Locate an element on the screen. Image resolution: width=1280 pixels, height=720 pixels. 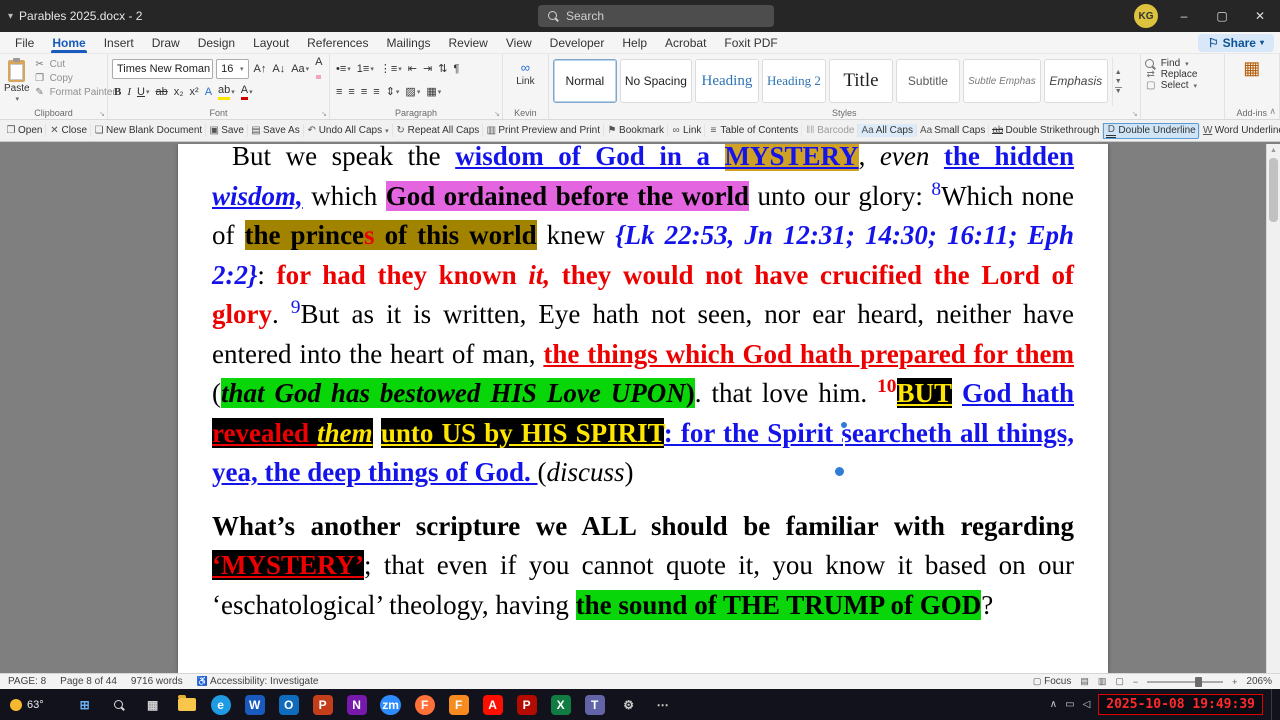
avatar: KG is located at coordinates (1146, 16).